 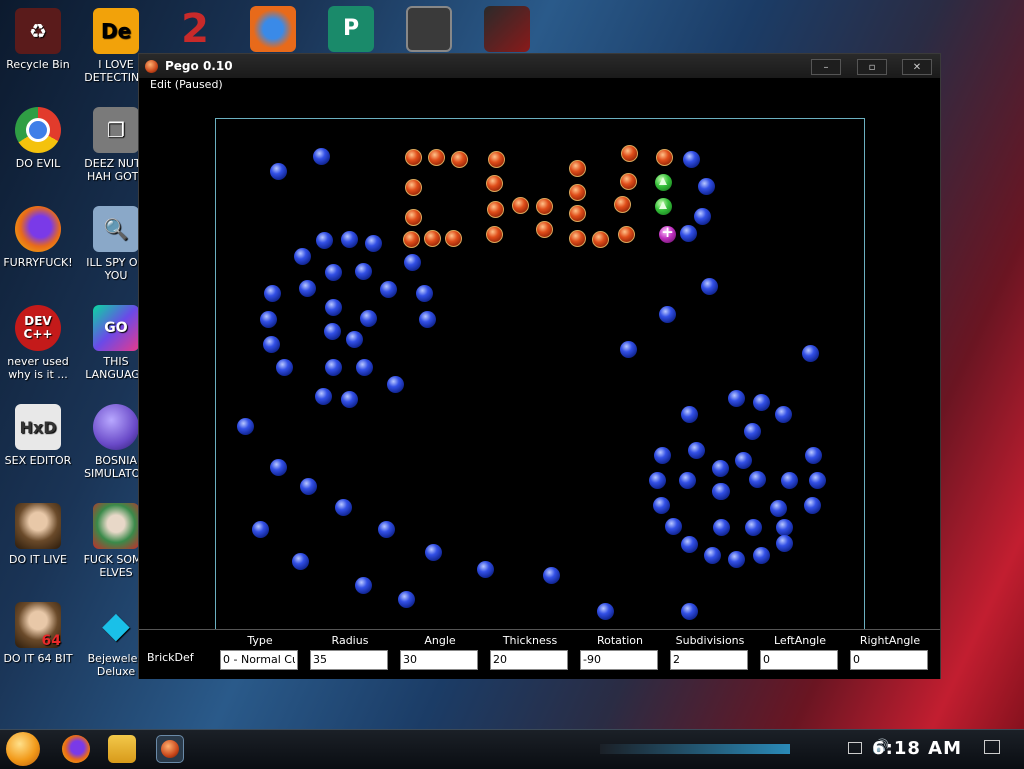 What do you see at coordinates (38, 435) in the screenshot?
I see `desktop-icon-hxd: HxD SEX EDITOR` at bounding box center [38, 435].